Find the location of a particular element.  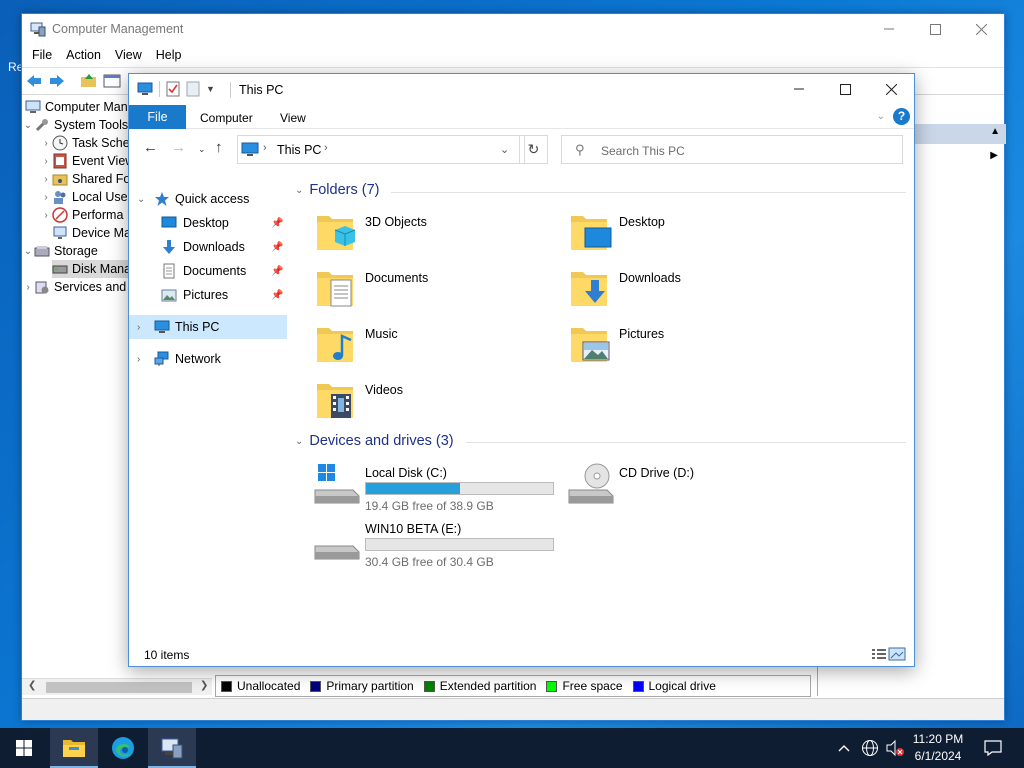

properties-icon is located at coordinates (173, 89).